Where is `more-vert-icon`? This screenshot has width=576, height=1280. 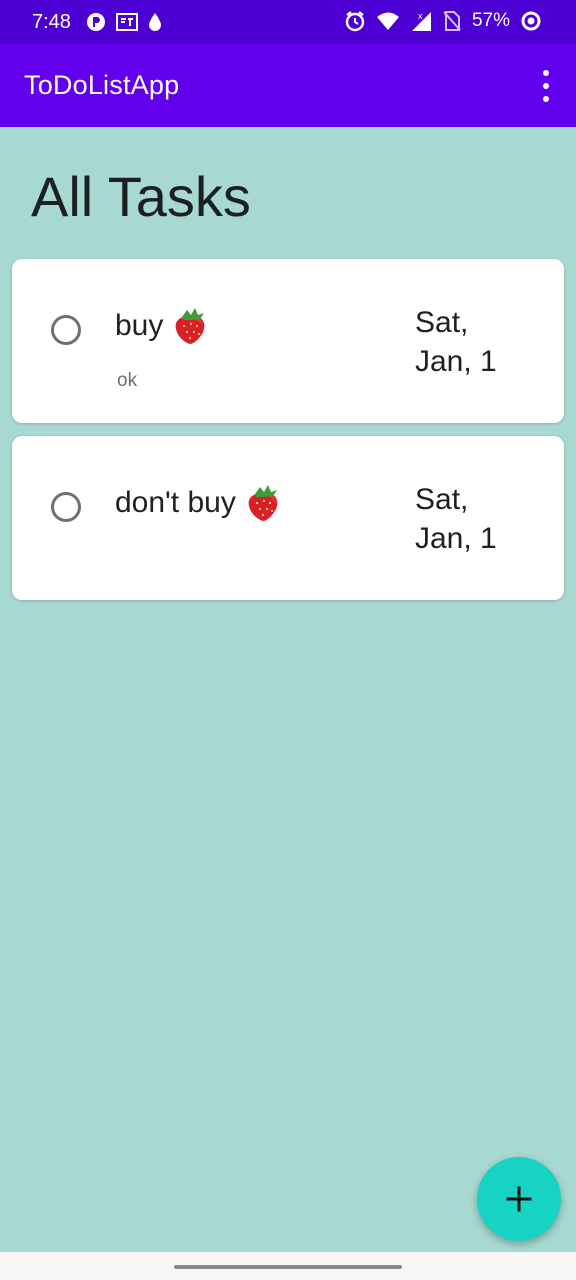 more-vert-icon is located at coordinates (546, 86).